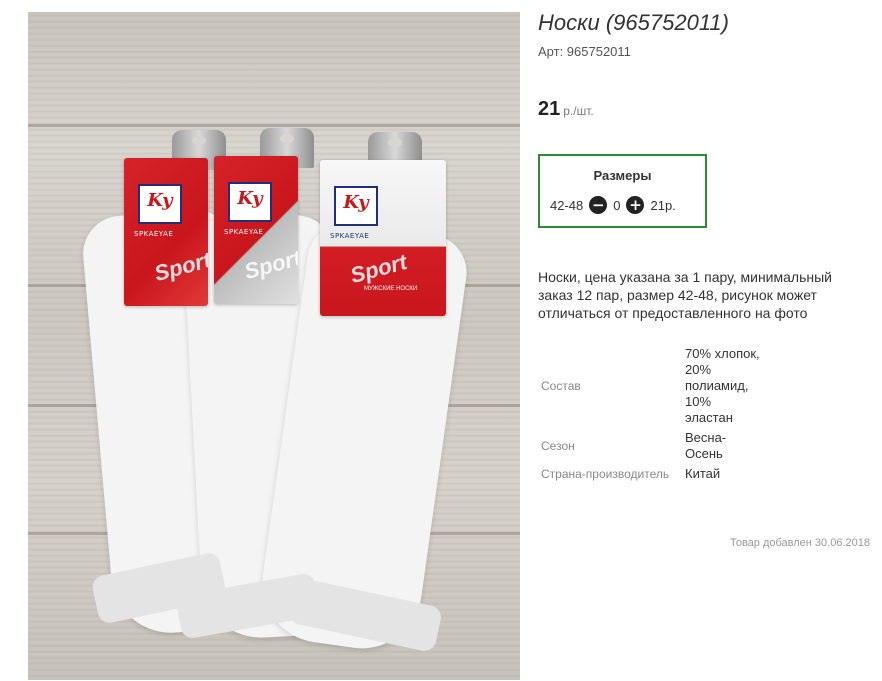 The image size is (882, 681). Describe the element at coordinates (649, 446) in the screenshot. I see `property-row: Сезон Весна-Осень` at that location.